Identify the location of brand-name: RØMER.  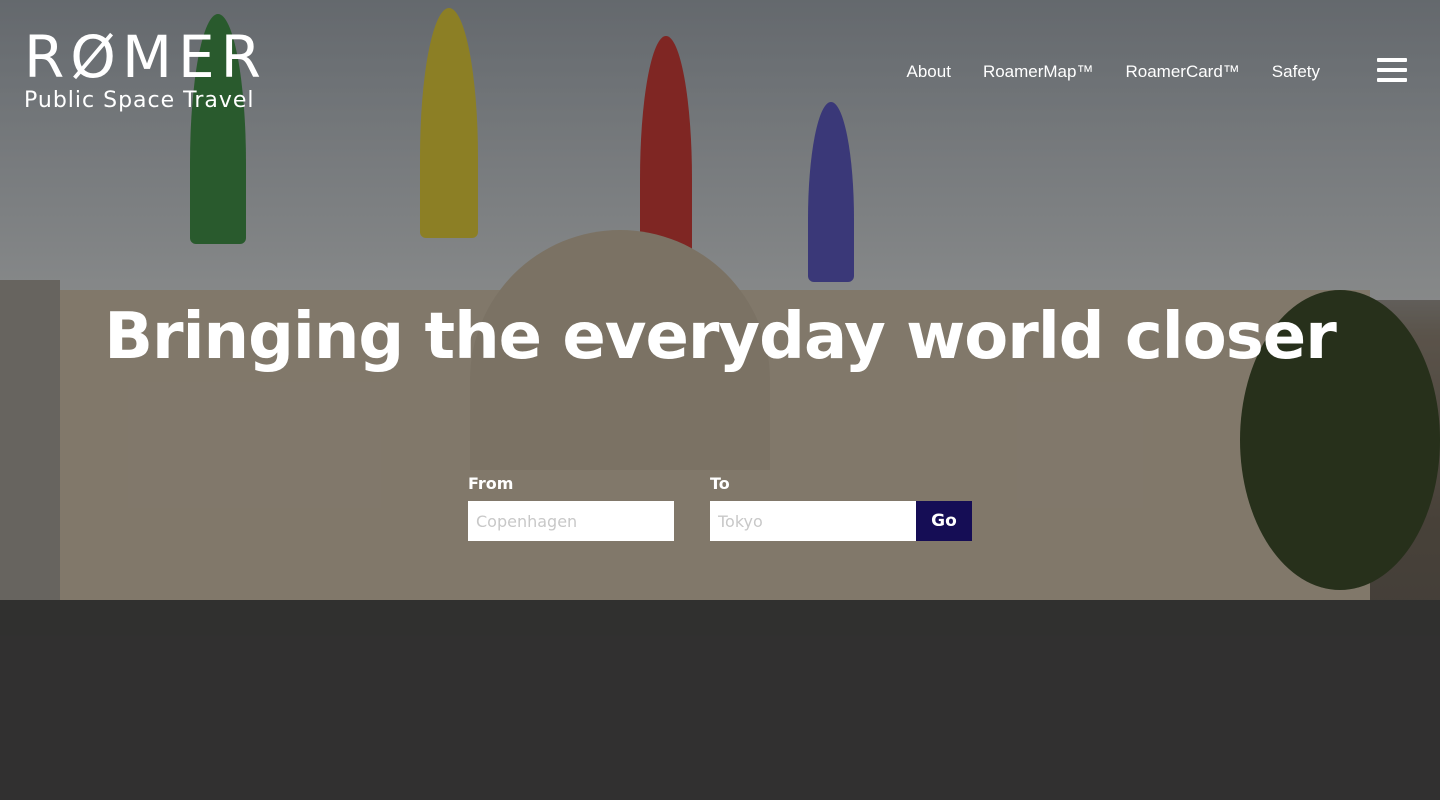
(145, 57).